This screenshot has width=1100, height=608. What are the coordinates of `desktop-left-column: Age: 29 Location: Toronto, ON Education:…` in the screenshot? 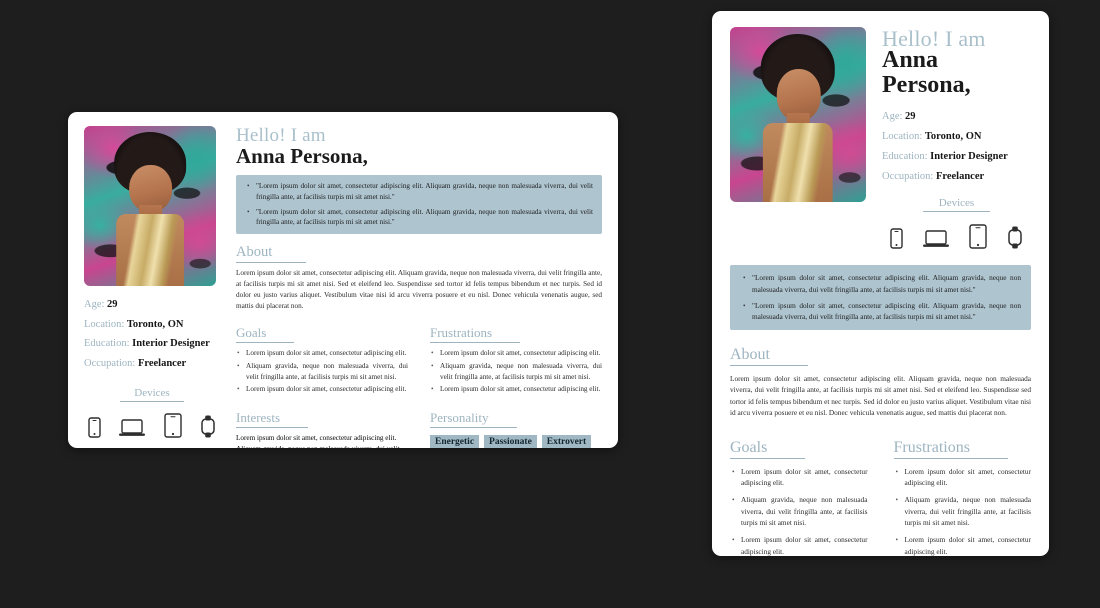 It's located at (158, 282).